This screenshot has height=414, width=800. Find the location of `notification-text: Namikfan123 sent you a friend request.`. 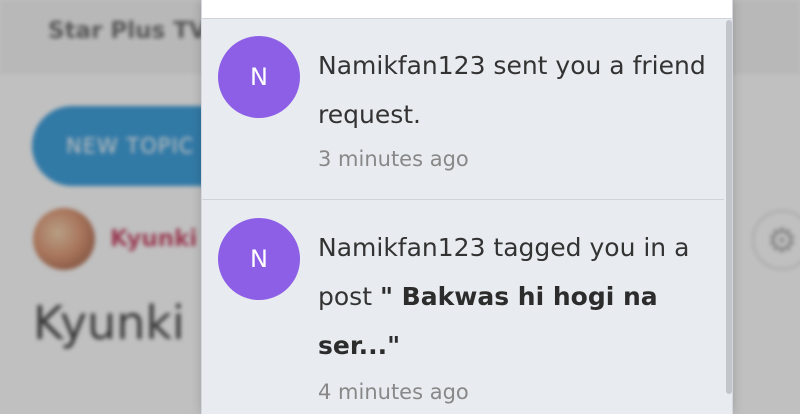

notification-text: Namikfan123 sent you a friend request. is located at coordinates (518, 90).